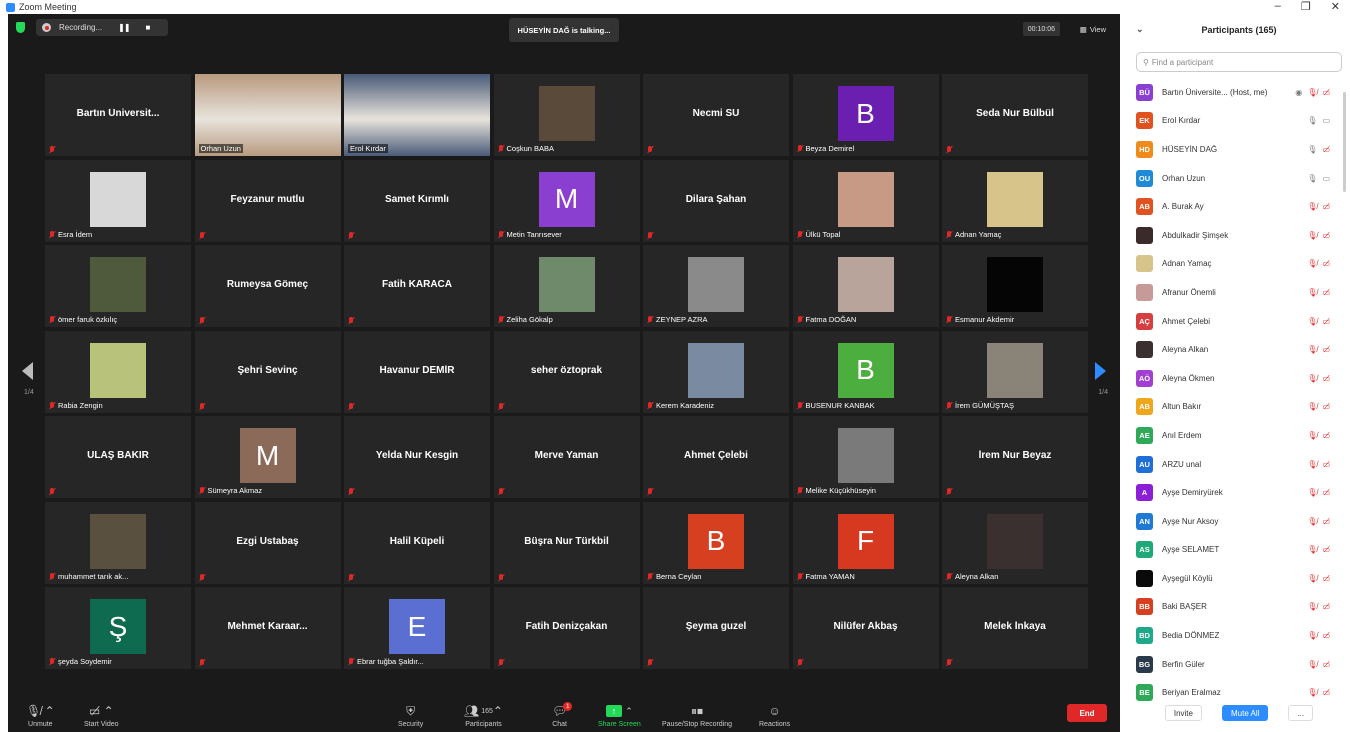 The height and width of the screenshot is (732, 1350). I want to click on participant-row: BÜ Bartın Üniversite... (Host, me) ◉ 🎙︎̸ ▭̸, so click(1239, 92).